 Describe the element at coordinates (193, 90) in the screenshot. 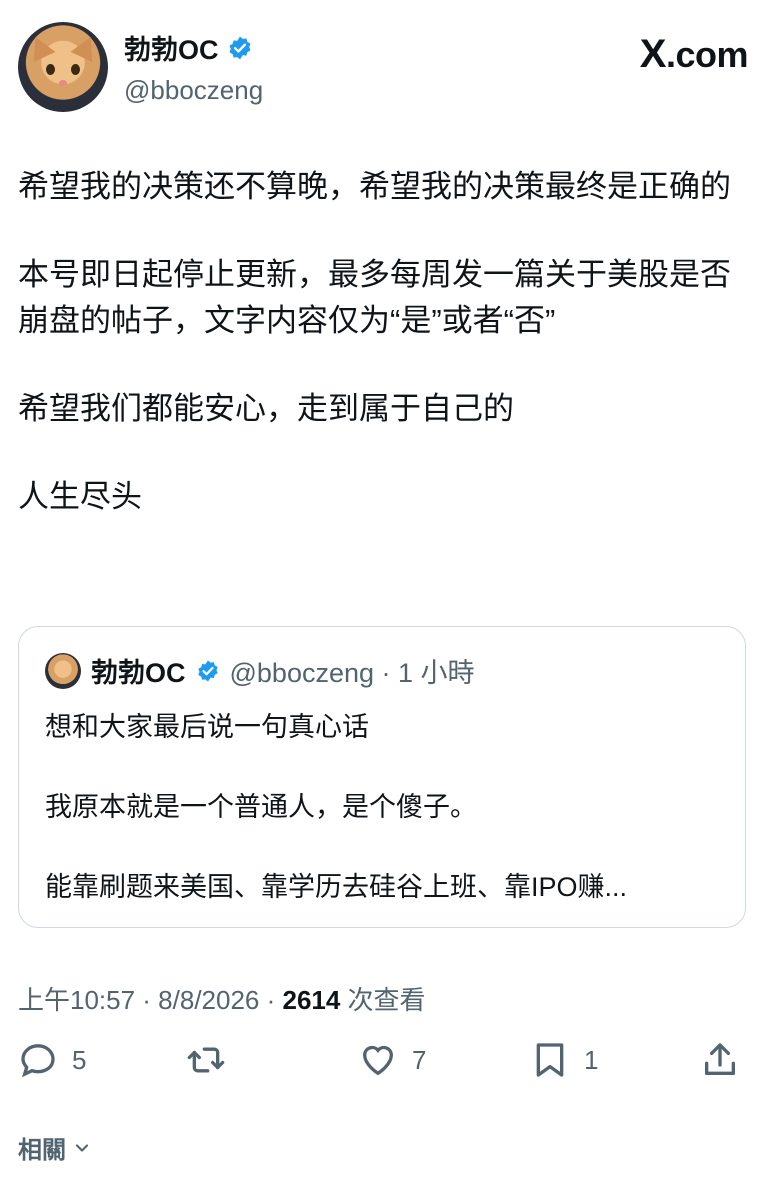

I see `author-handle: @bboczeng` at that location.